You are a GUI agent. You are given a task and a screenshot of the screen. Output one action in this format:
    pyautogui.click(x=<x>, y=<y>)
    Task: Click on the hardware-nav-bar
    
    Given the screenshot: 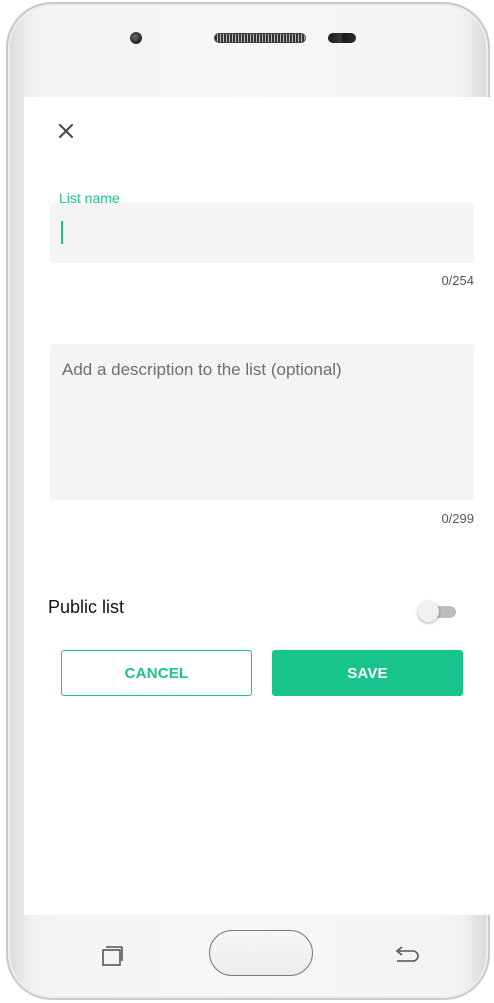 What is the action you would take?
    pyautogui.click(x=257, y=957)
    